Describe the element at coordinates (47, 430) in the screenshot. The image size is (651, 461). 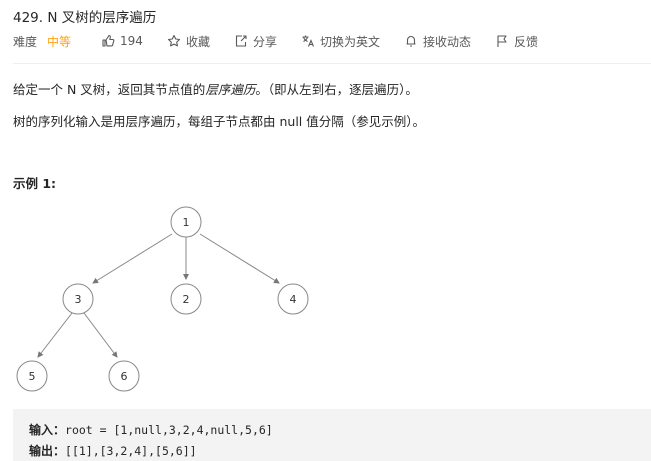
I see `input-label: 输入：` at that location.